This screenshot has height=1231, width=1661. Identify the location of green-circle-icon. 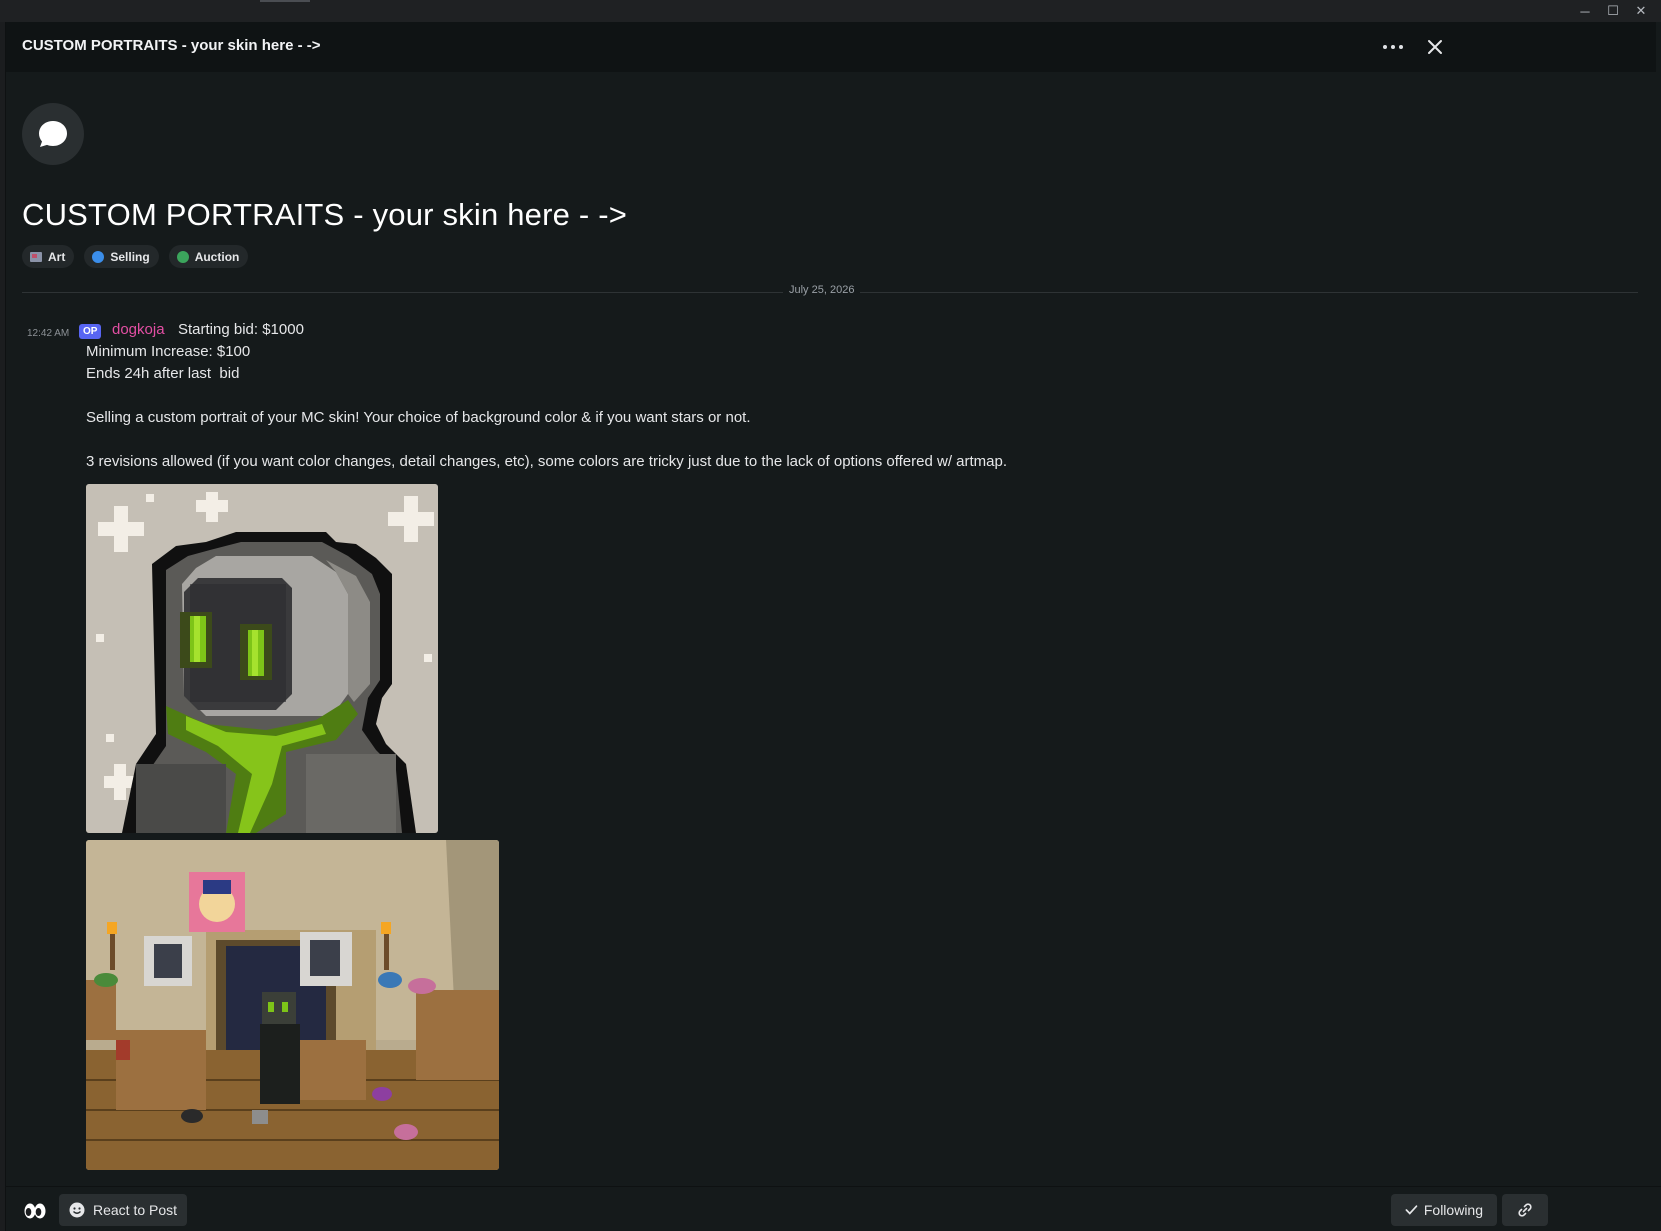
(182, 256).